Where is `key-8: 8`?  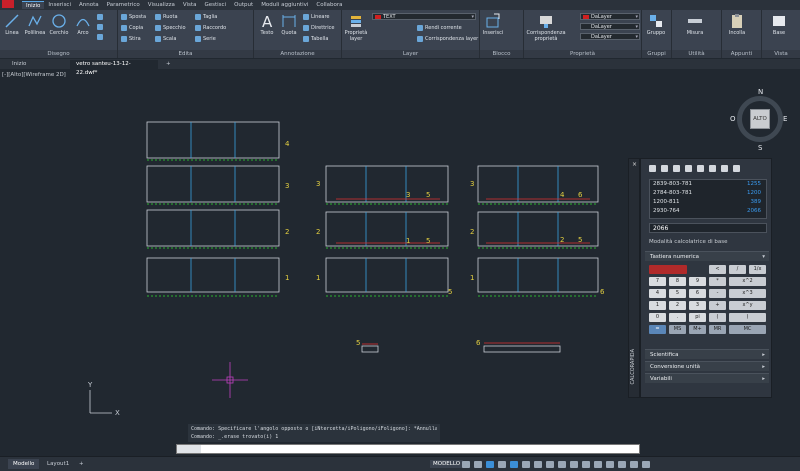
key-8: 8 is located at coordinates (677, 281).